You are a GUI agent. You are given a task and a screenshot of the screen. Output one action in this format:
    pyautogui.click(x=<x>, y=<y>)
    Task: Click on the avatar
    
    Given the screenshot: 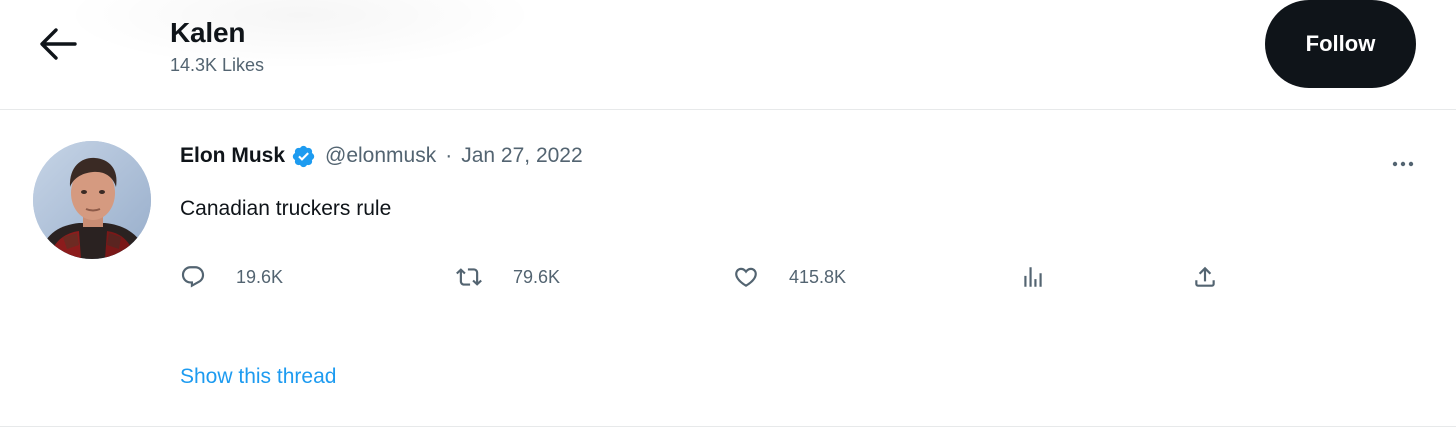 What is the action you would take?
    pyautogui.click(x=92, y=200)
    